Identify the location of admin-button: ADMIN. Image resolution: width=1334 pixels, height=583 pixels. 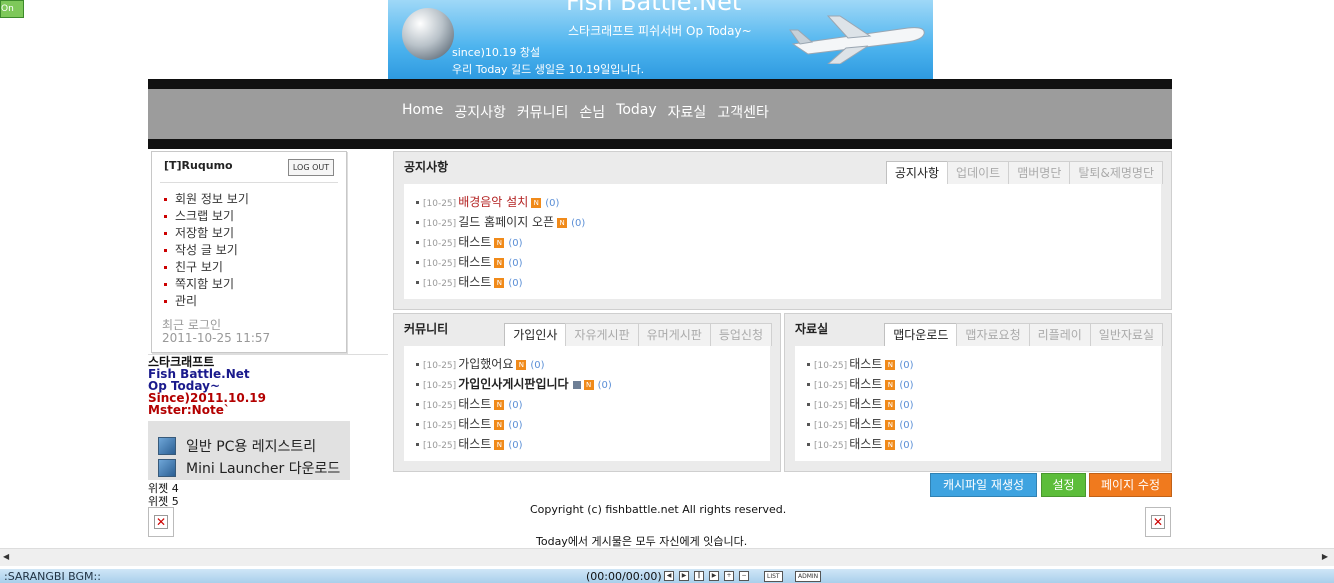
(808, 576).